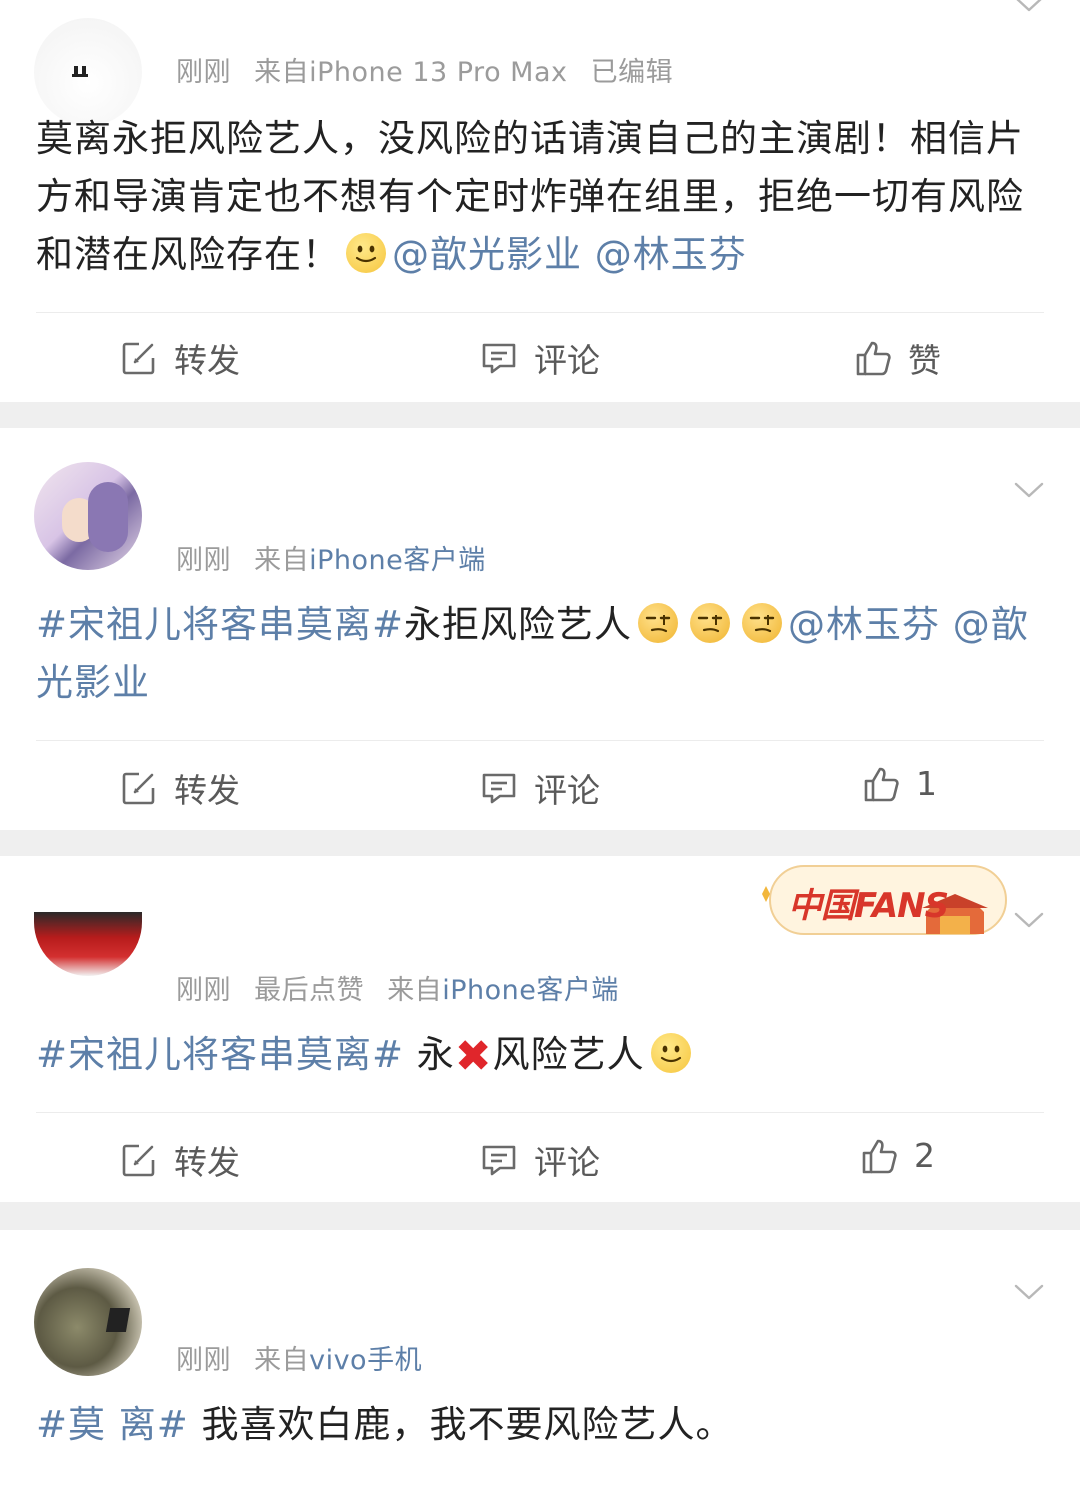 Image resolution: width=1080 pixels, height=1489 pixels. I want to click on like-button: 1, so click(899, 783).